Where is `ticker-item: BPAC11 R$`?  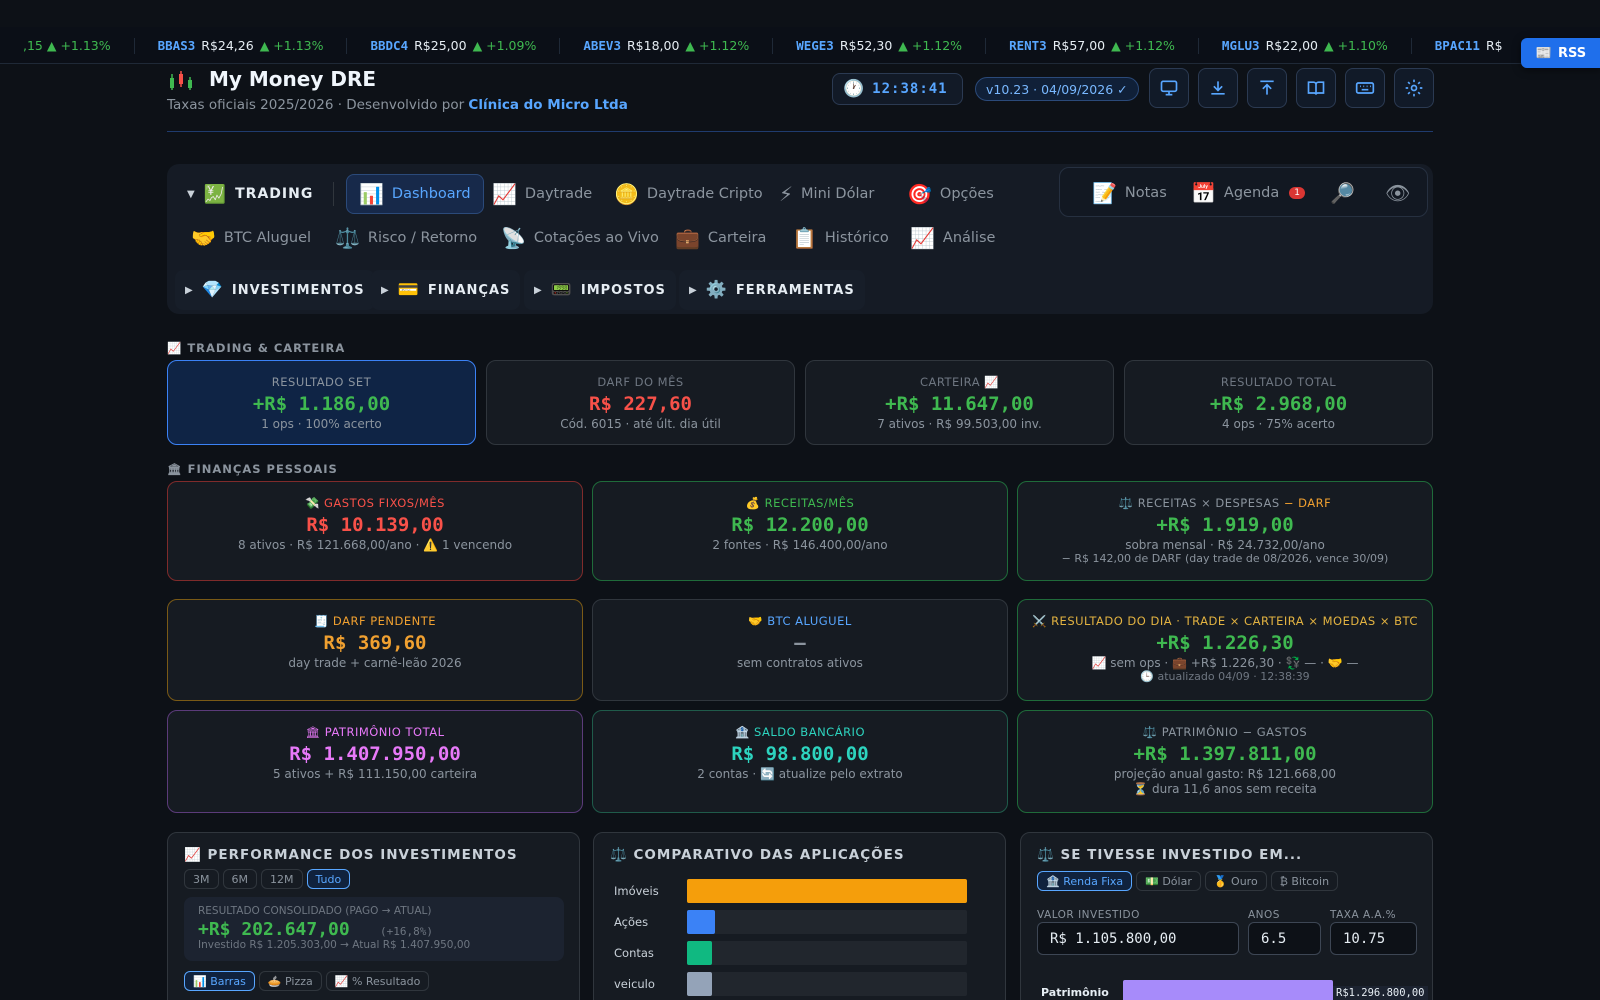 ticker-item: BPAC11 R$ is located at coordinates (1472, 45).